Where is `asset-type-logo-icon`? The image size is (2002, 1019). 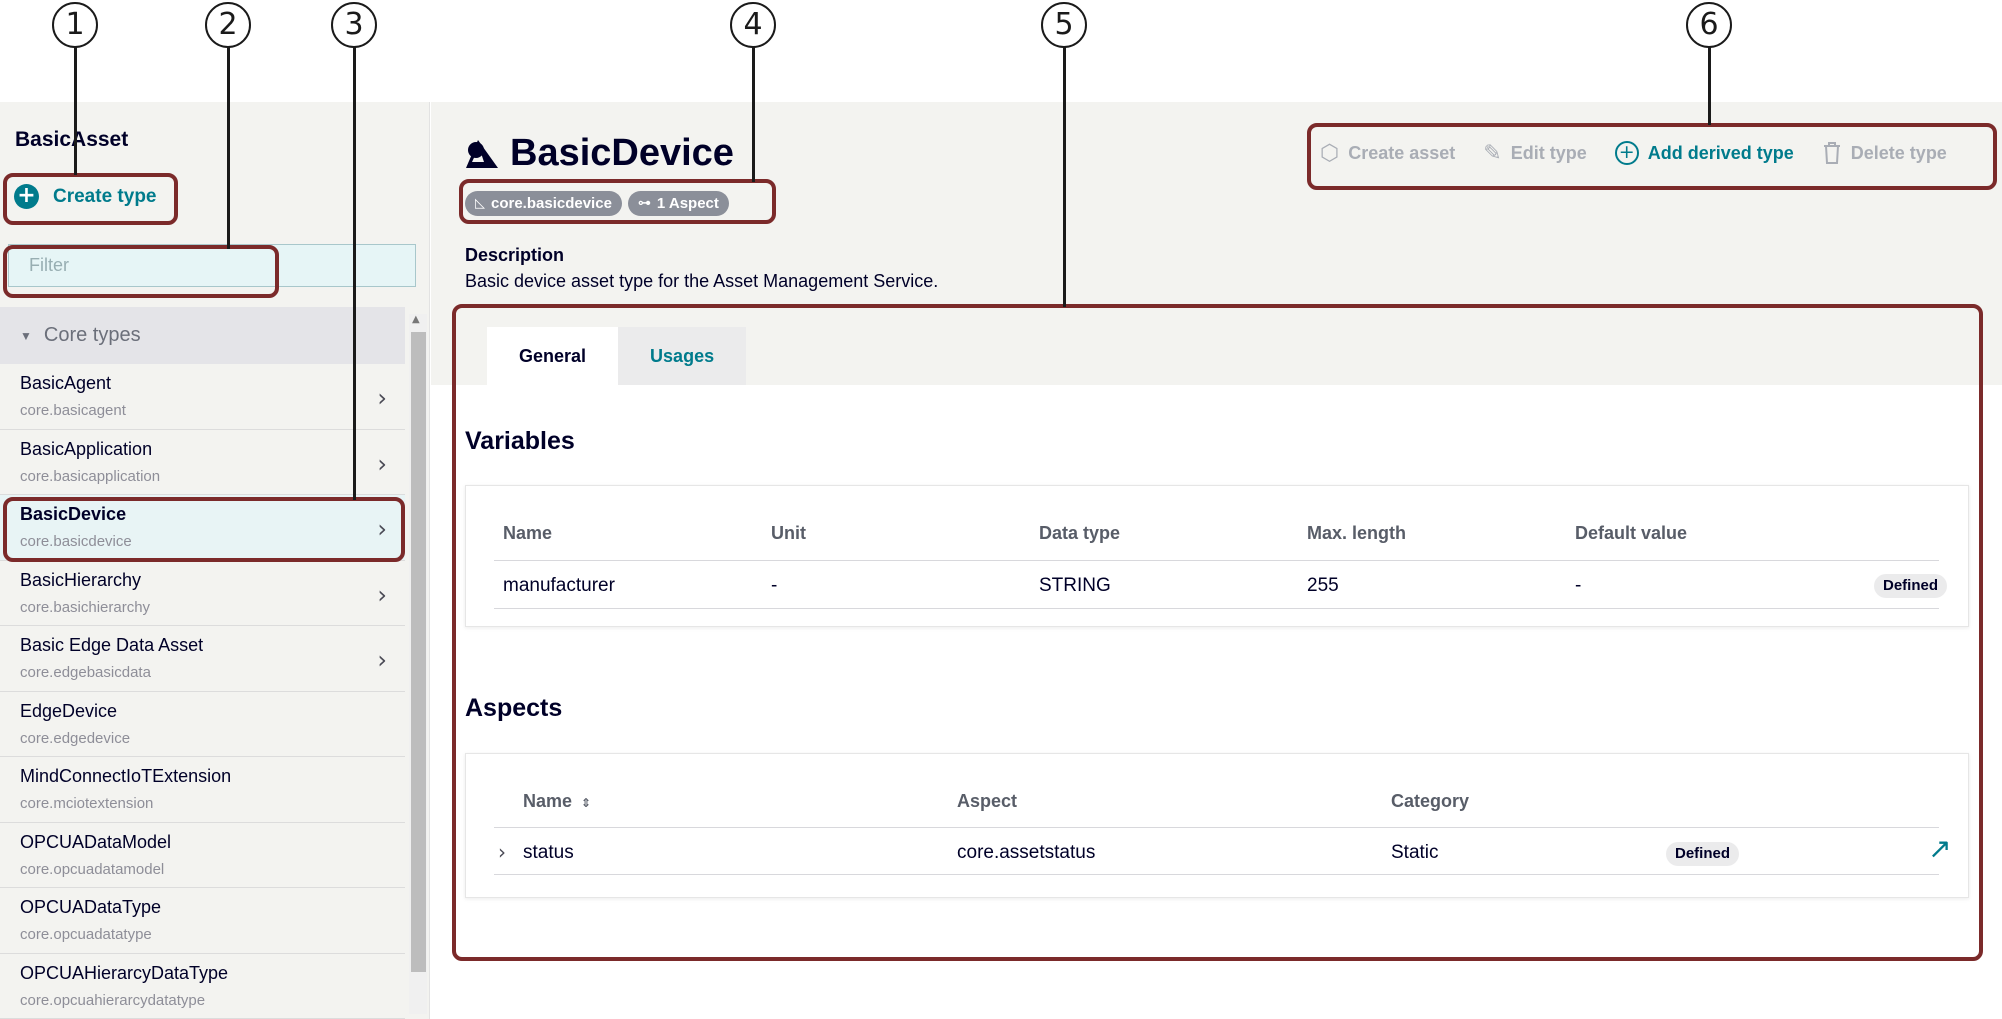 asset-type-logo-icon is located at coordinates (482, 153).